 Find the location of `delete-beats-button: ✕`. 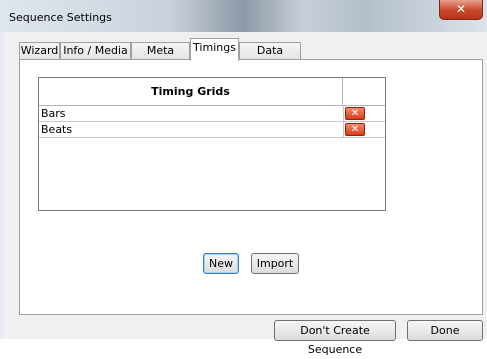

delete-beats-button: ✕ is located at coordinates (355, 129).